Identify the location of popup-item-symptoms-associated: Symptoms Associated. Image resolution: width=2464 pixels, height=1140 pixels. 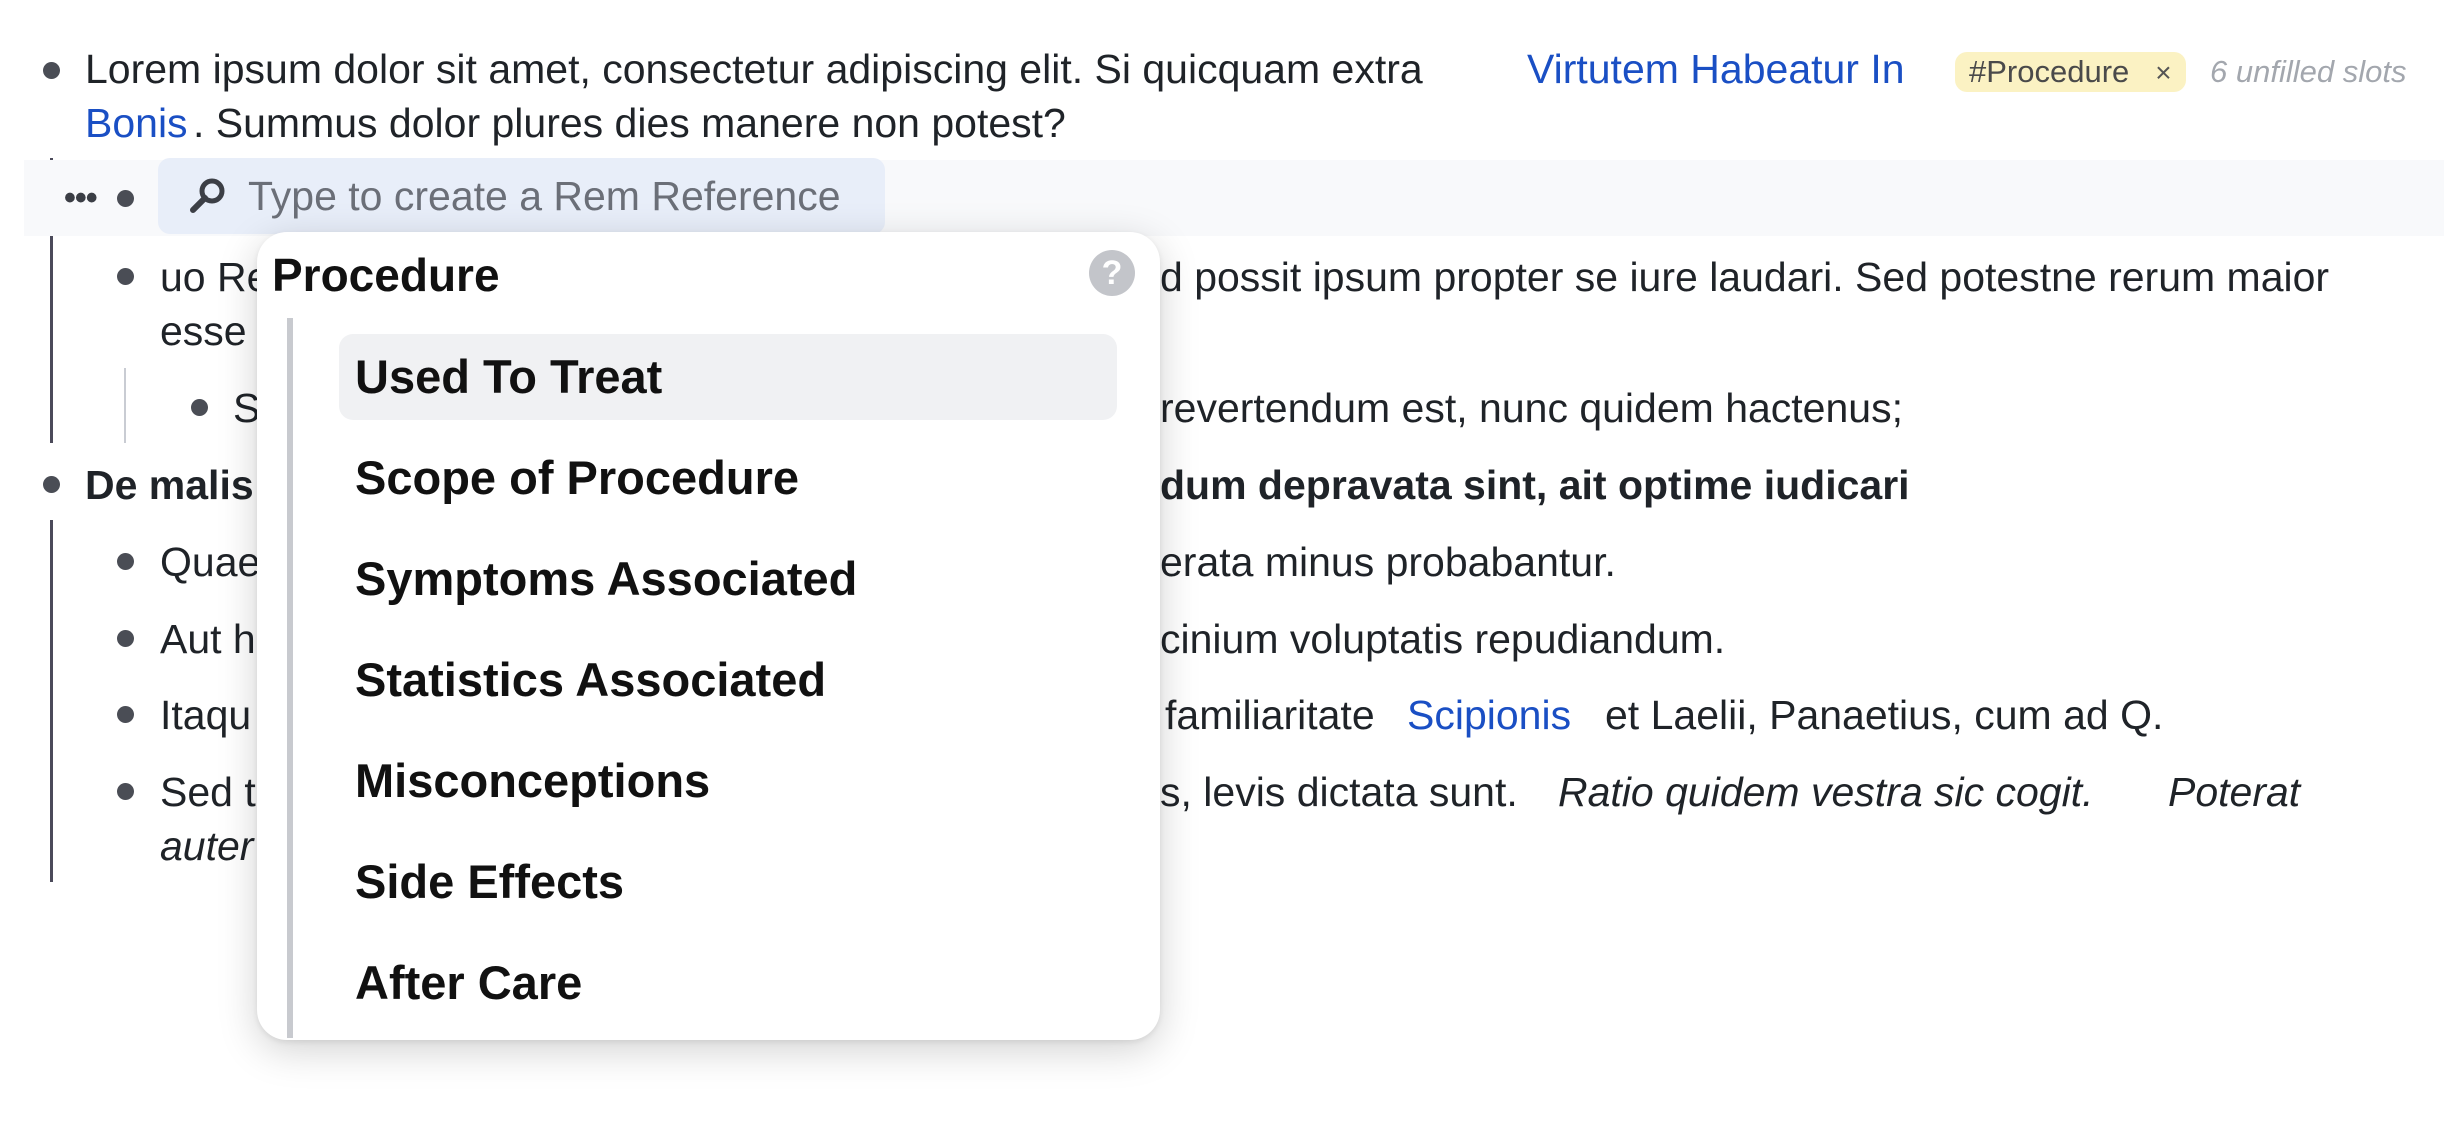
(728, 579).